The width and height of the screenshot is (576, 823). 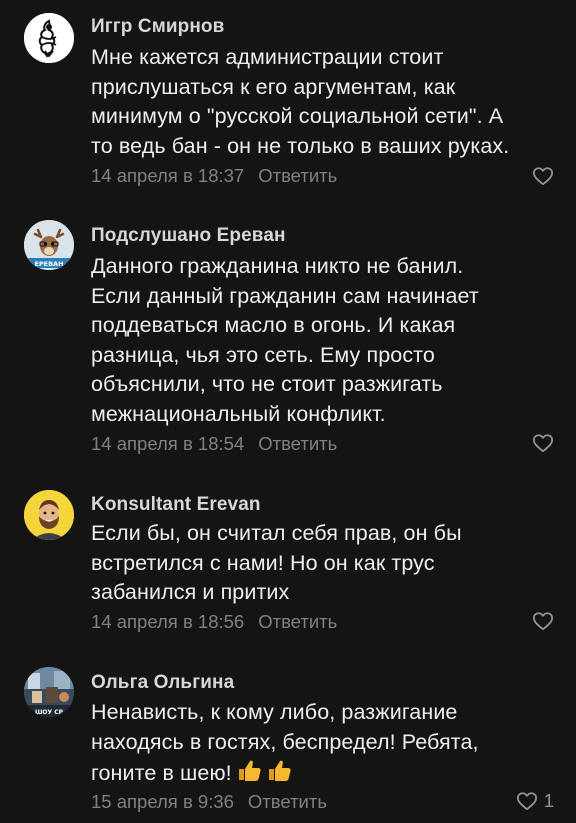 What do you see at coordinates (157, 27) in the screenshot?
I see `comment-author: Иггр Смирнов` at bounding box center [157, 27].